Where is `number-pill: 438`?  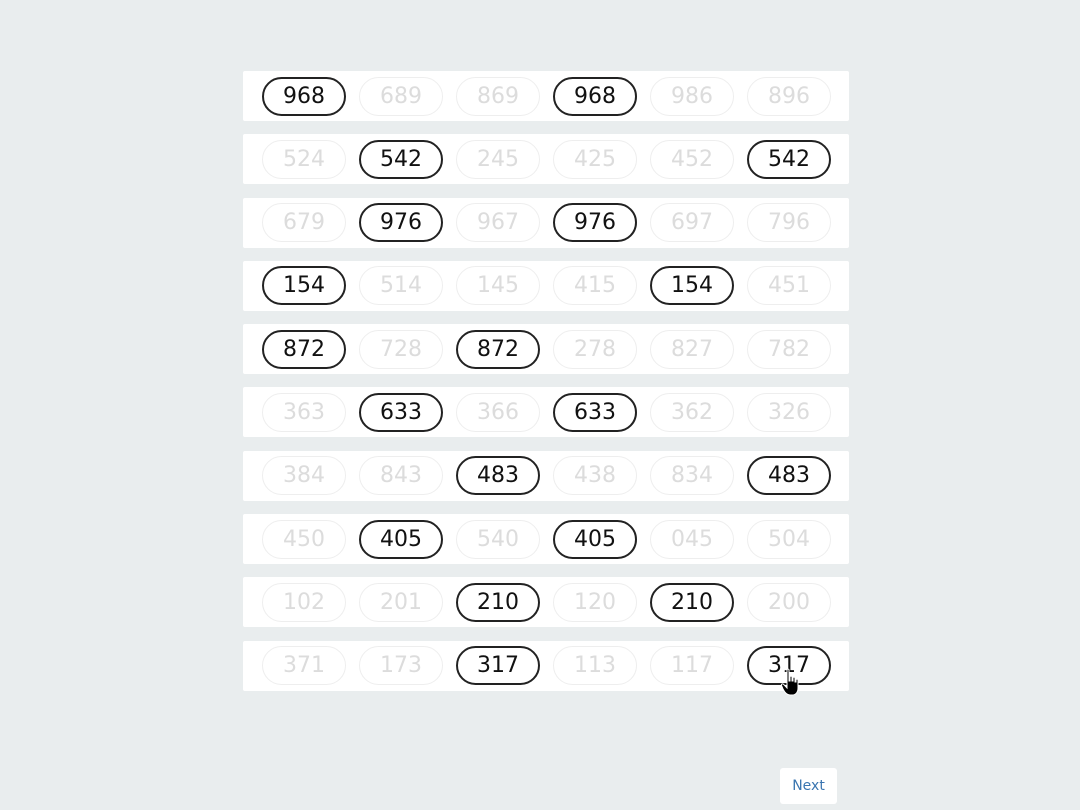
number-pill: 438 is located at coordinates (595, 476).